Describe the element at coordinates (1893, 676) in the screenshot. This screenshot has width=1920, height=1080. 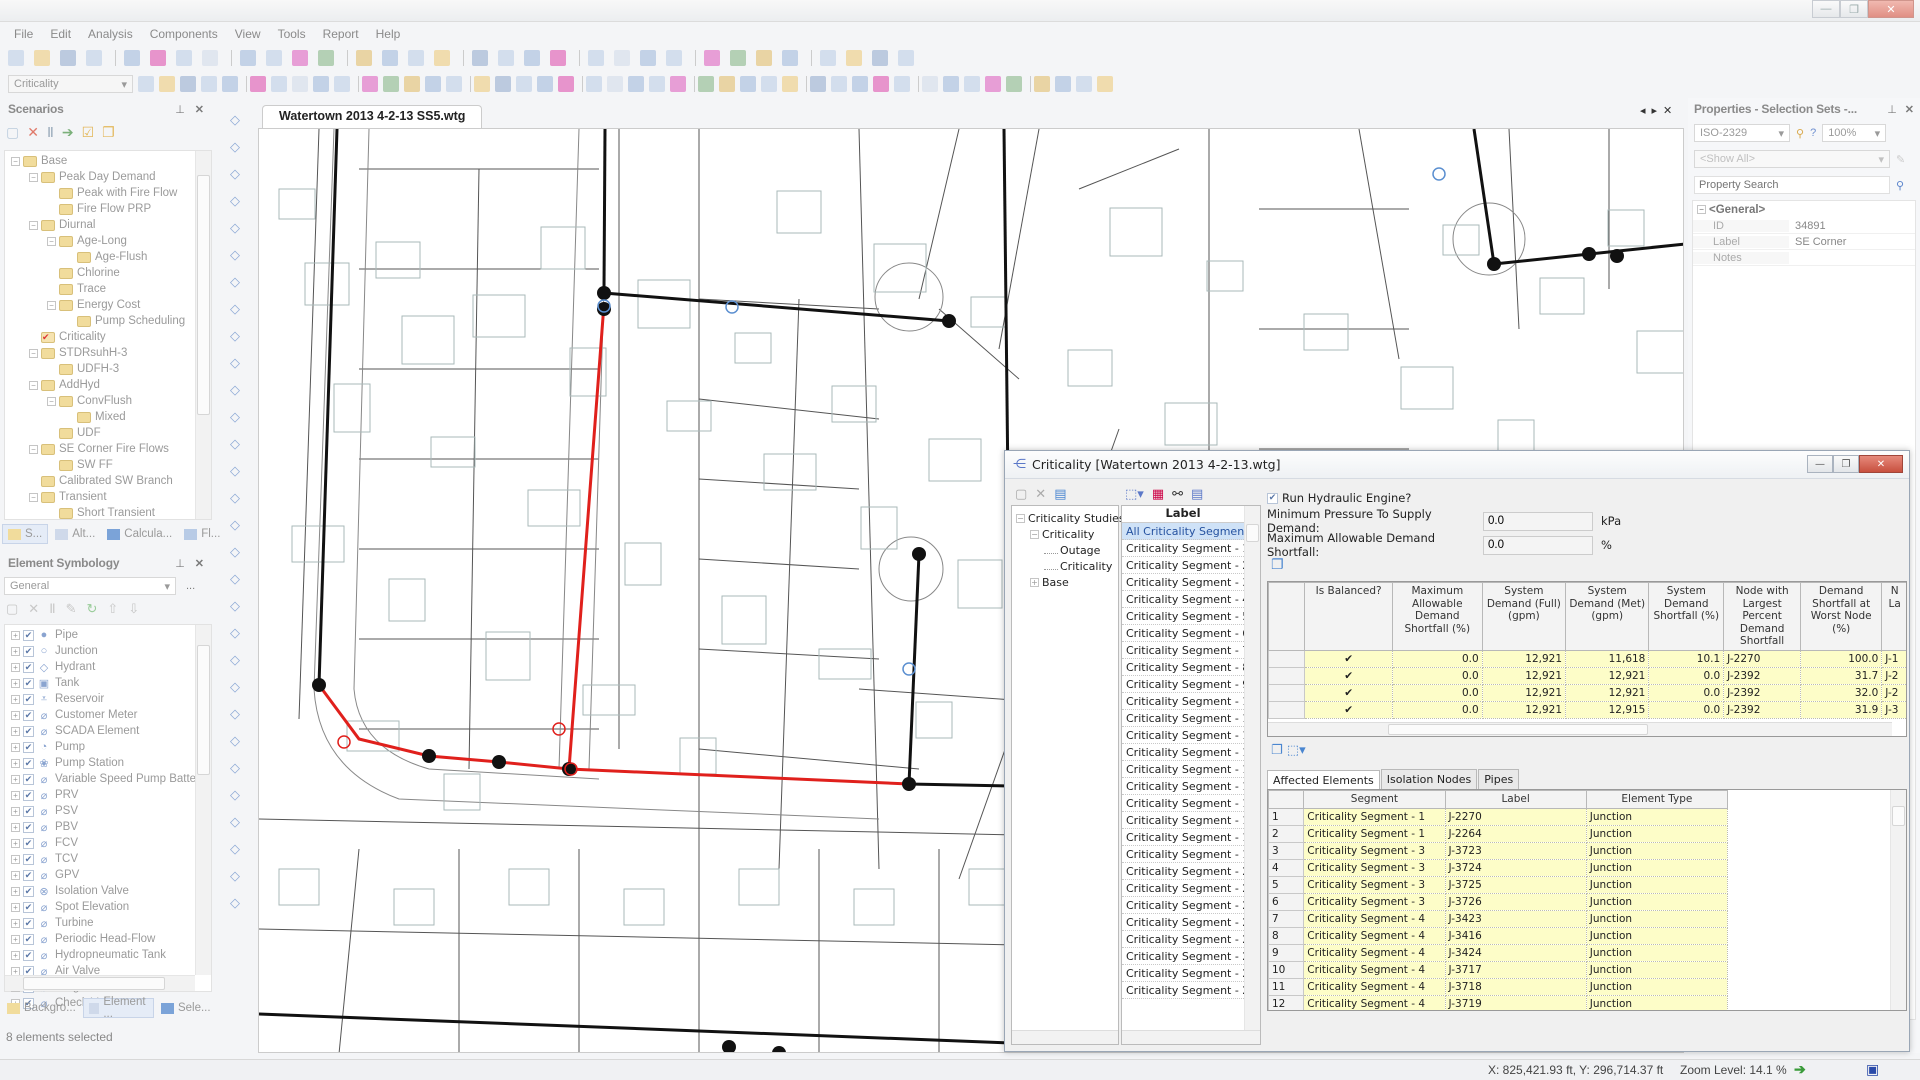
I see `cell-extra: J-2` at that location.